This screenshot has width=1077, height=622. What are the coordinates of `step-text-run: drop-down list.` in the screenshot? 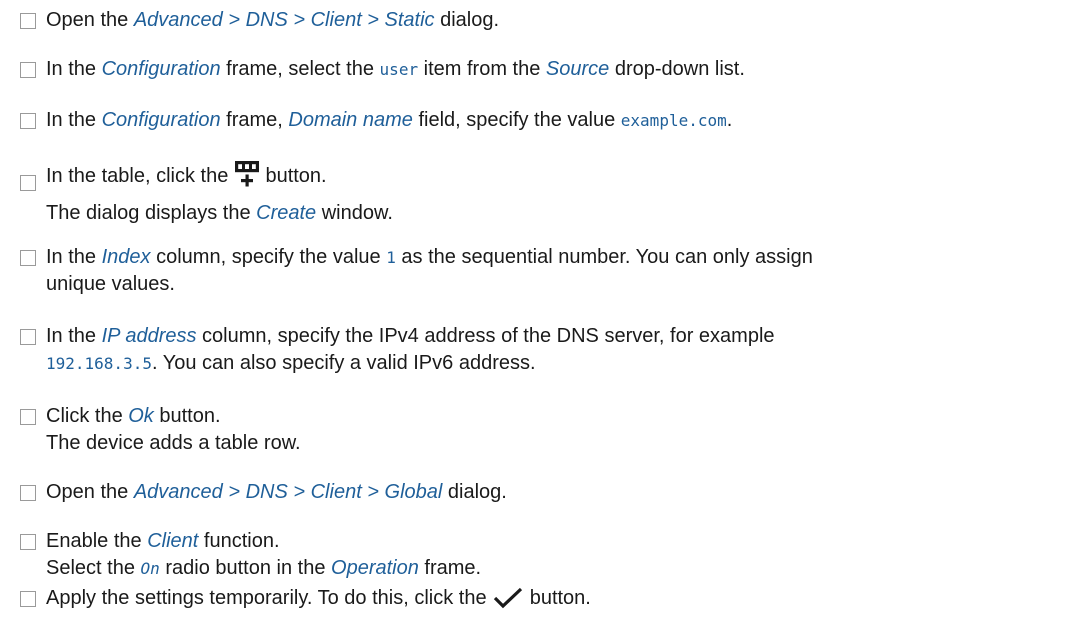 It's located at (677, 69).